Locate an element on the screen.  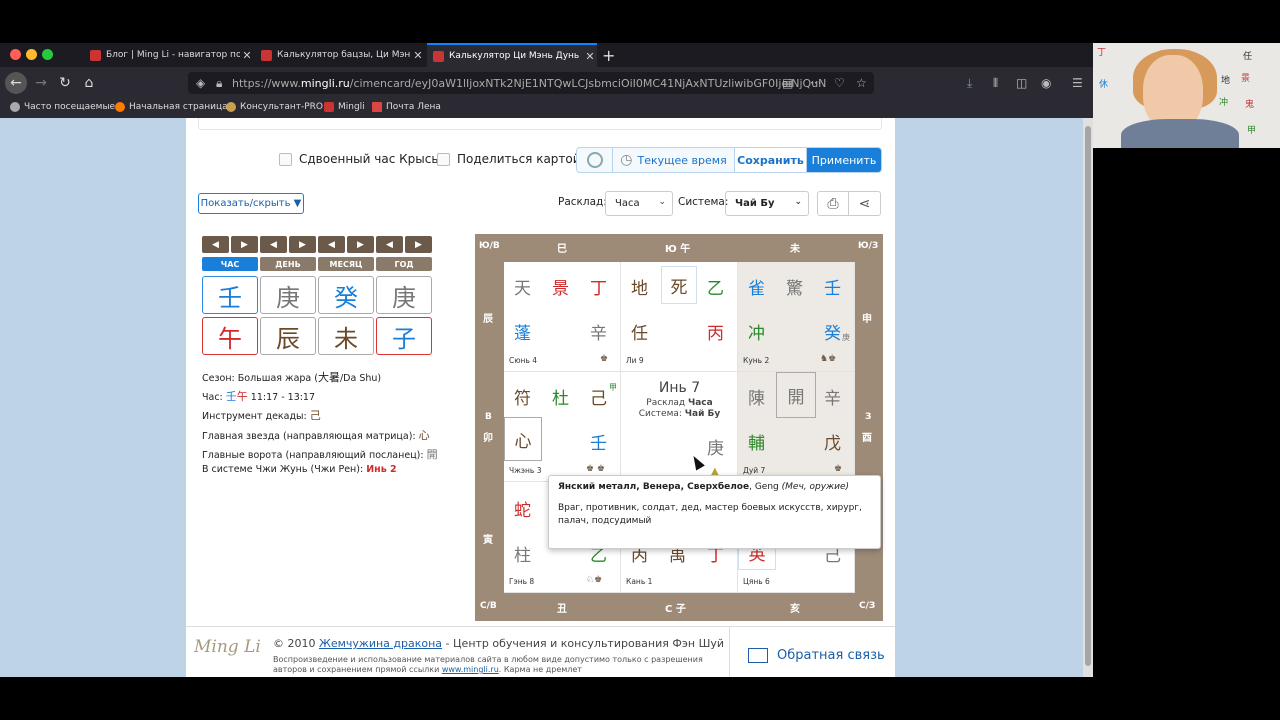
pillar-label: ДЕНЬ is located at coordinates (288, 264).